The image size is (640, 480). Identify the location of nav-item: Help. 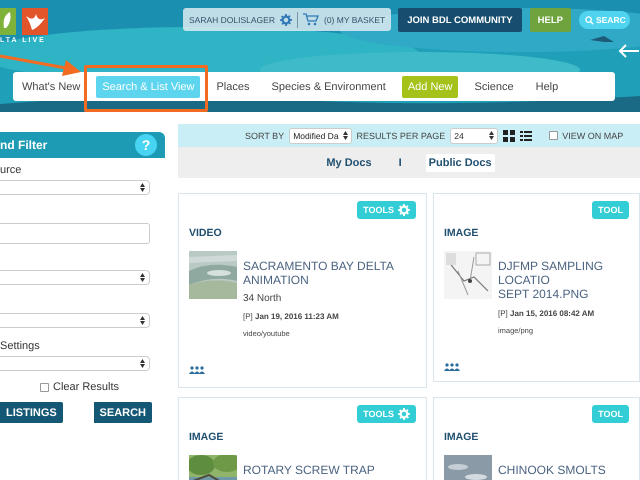
(547, 87).